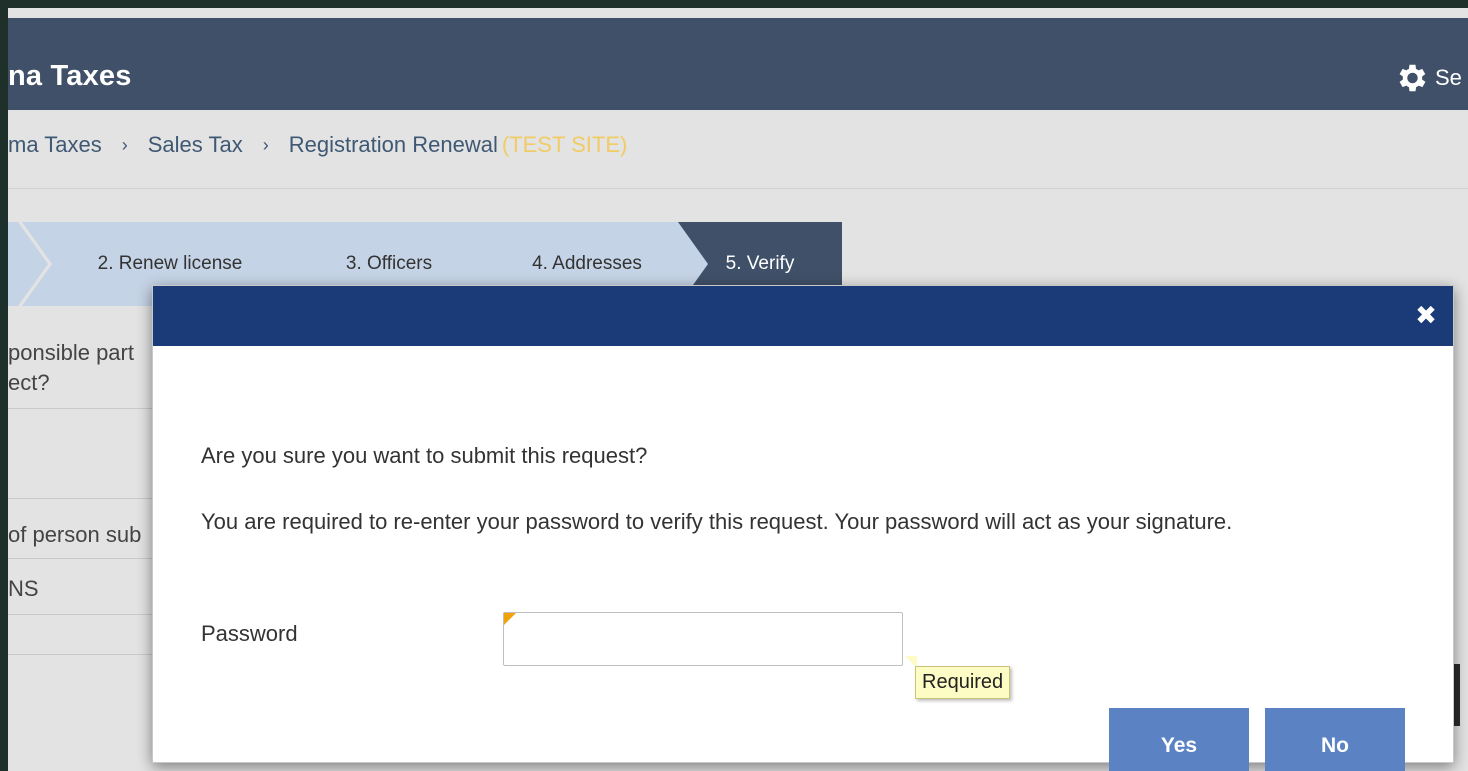 This screenshot has width=1468, height=771. Describe the element at coordinates (703, 639) in the screenshot. I see `password-input` at that location.